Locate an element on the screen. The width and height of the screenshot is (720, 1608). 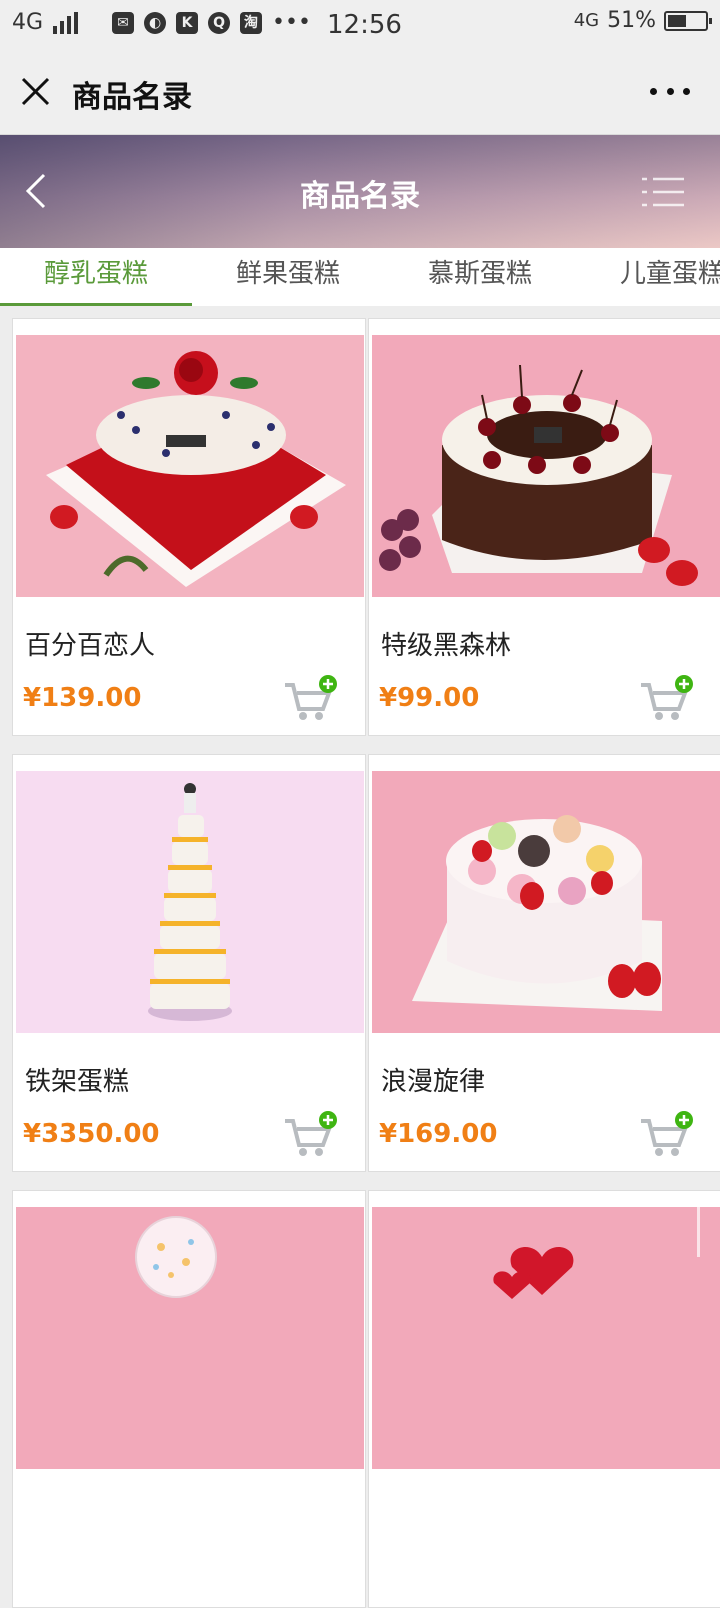
tab-mousse-cake: 慕斯蛋糕 is located at coordinates (480, 277).